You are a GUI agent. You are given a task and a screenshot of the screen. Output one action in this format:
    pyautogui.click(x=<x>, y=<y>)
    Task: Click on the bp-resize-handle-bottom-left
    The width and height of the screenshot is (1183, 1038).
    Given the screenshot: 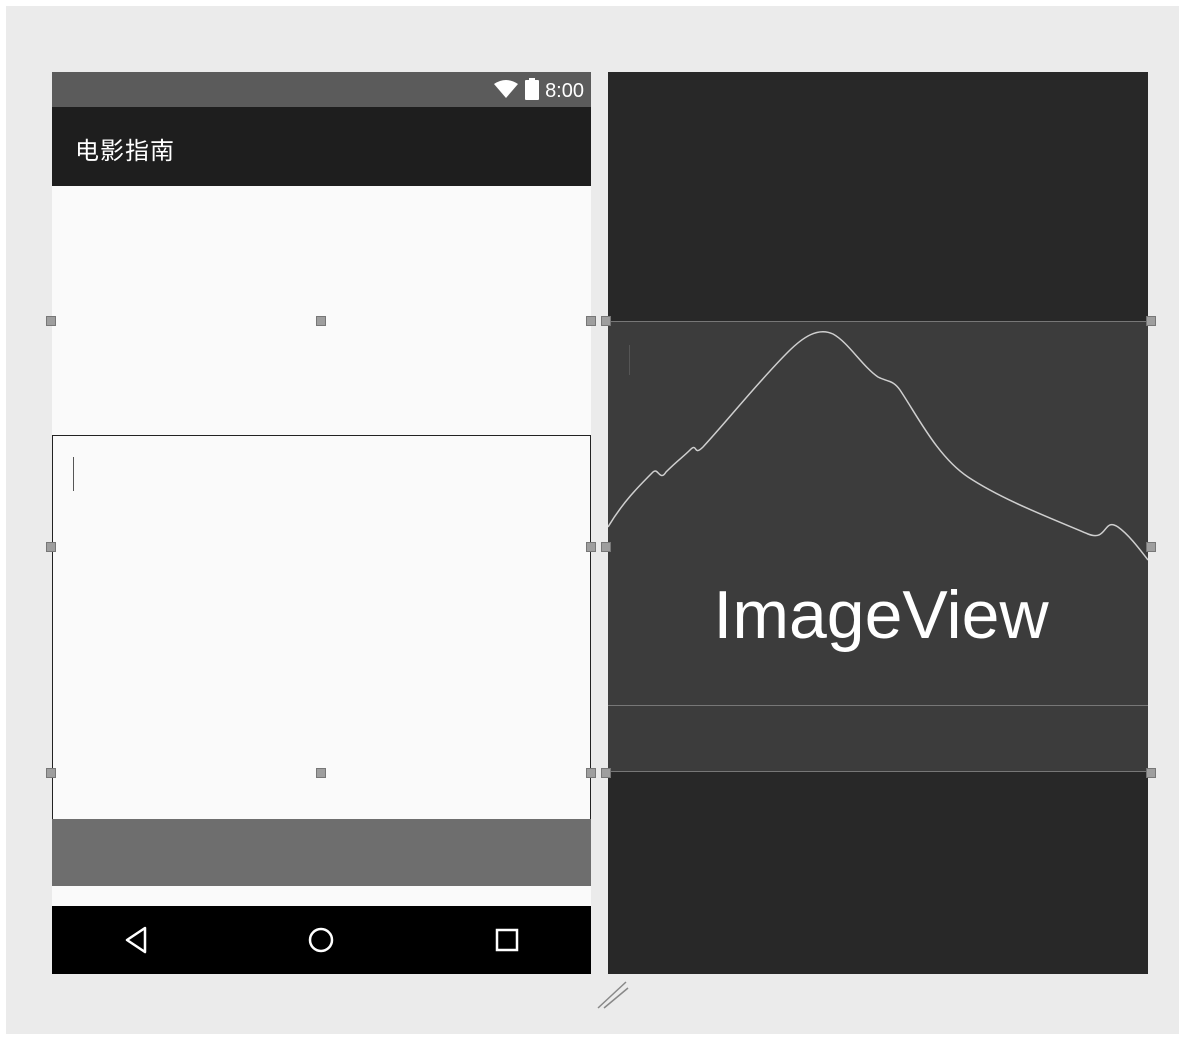 What is the action you would take?
    pyautogui.click(x=606, y=773)
    